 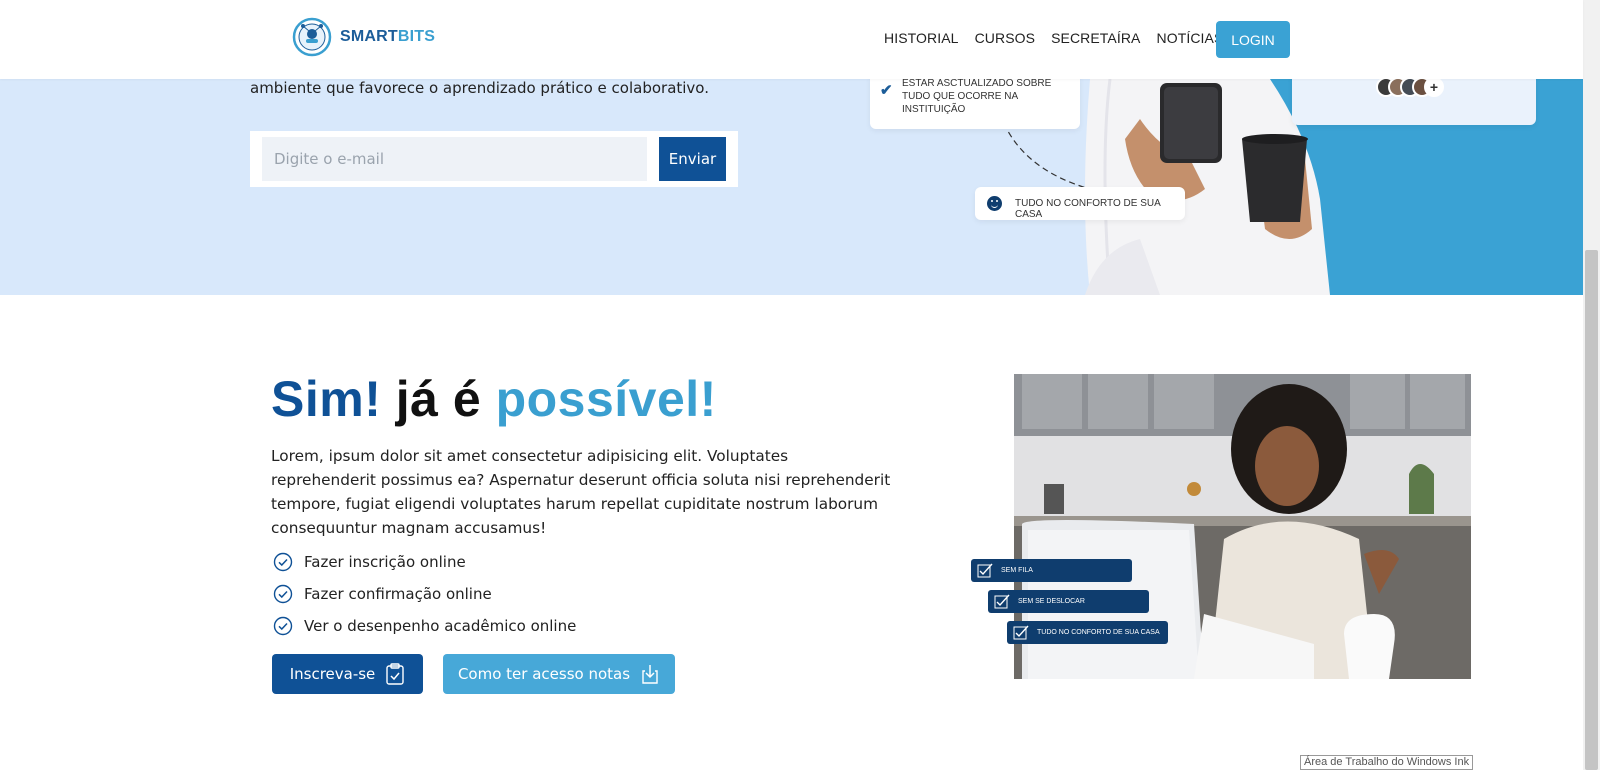 What do you see at coordinates (494, 399) in the screenshot?
I see `section-headline: Sim! já é possível!` at bounding box center [494, 399].